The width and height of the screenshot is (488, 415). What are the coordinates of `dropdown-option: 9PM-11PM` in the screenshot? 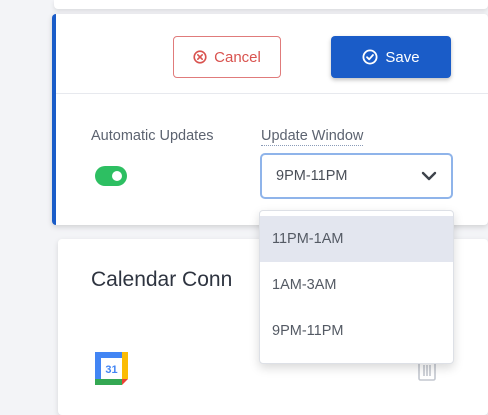 It's located at (356, 331).